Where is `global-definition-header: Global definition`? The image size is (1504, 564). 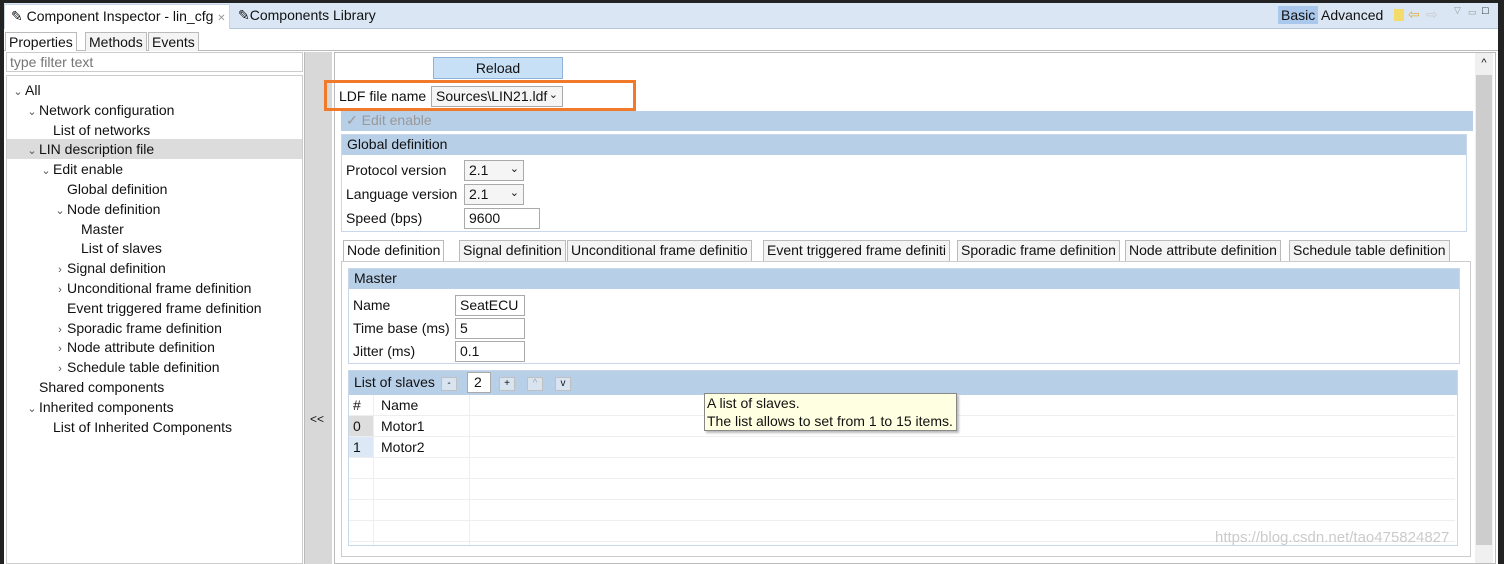
global-definition-header: Global definition is located at coordinates (904, 145).